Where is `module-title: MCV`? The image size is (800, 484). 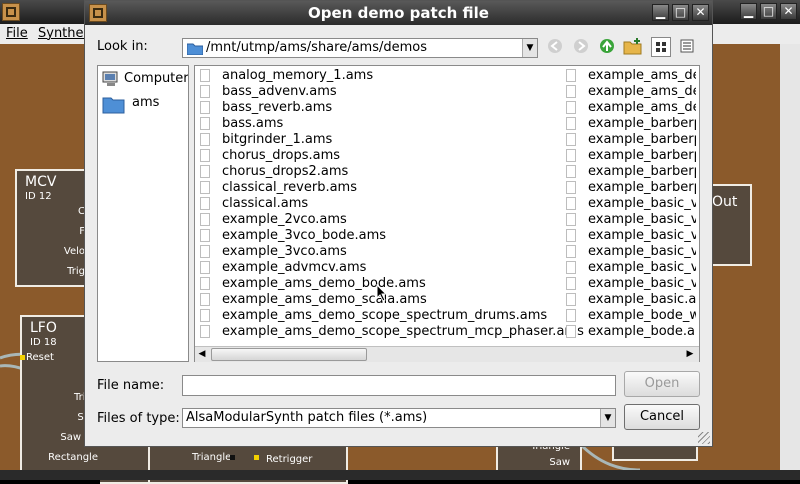 module-title: MCV is located at coordinates (41, 182).